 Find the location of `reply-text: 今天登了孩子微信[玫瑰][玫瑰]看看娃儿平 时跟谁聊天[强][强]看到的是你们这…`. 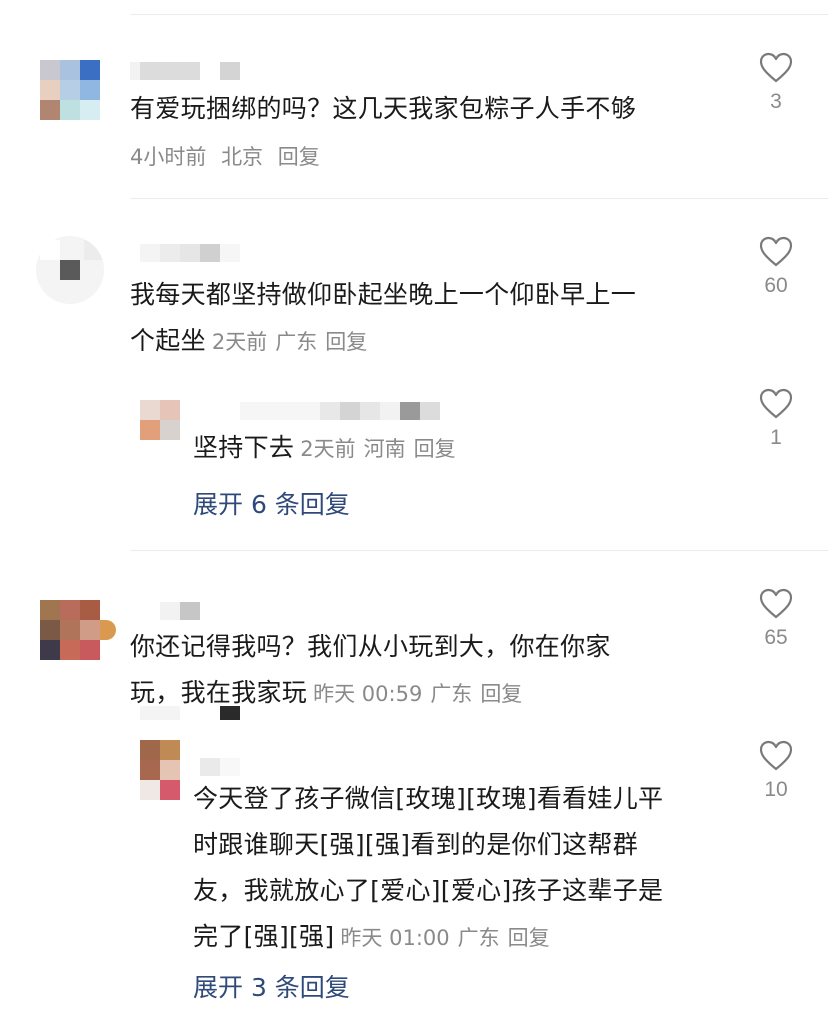

reply-text: 今天登了孩子微信[玫瑰][玫瑰]看看娃儿平 时跟谁聊天[强][强]看到的是你们这… is located at coordinates (428, 867).